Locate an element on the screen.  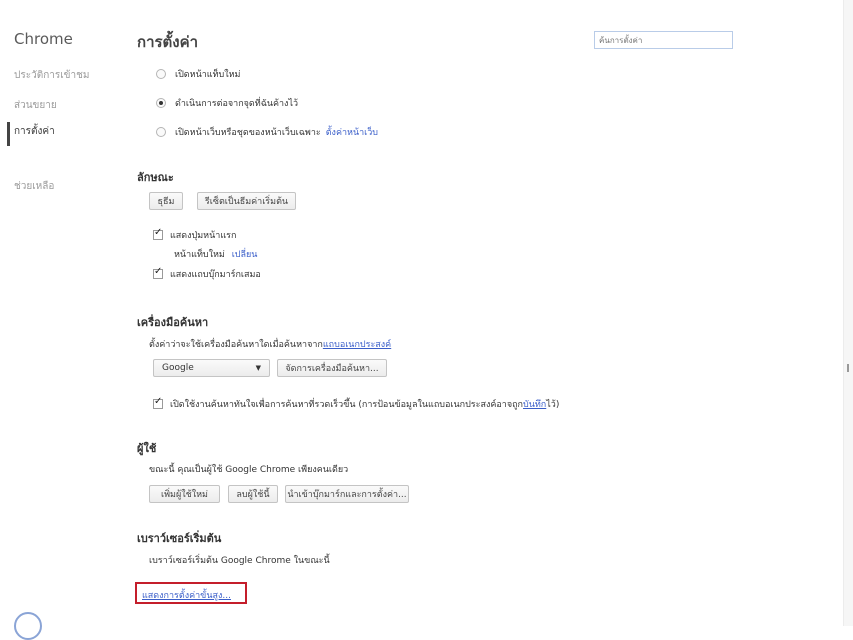
scrollbar-thumb is located at coordinates (848, 368).